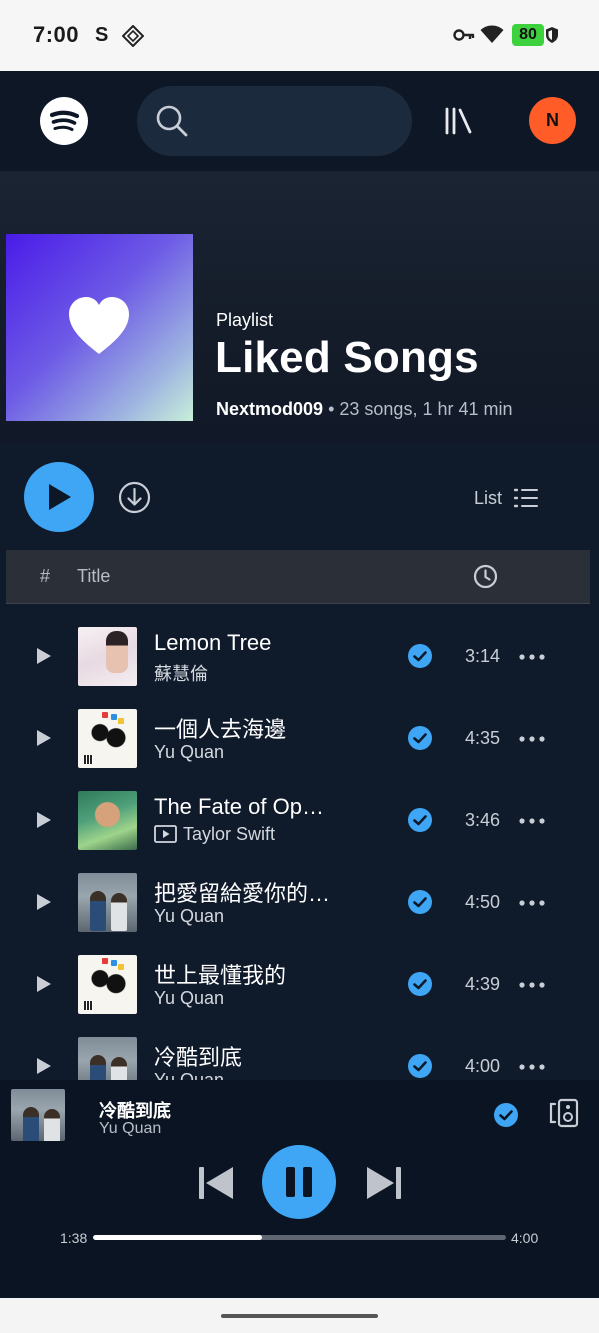  Describe the element at coordinates (528, 35) in the screenshot. I see `battery-indicator: 80` at that location.